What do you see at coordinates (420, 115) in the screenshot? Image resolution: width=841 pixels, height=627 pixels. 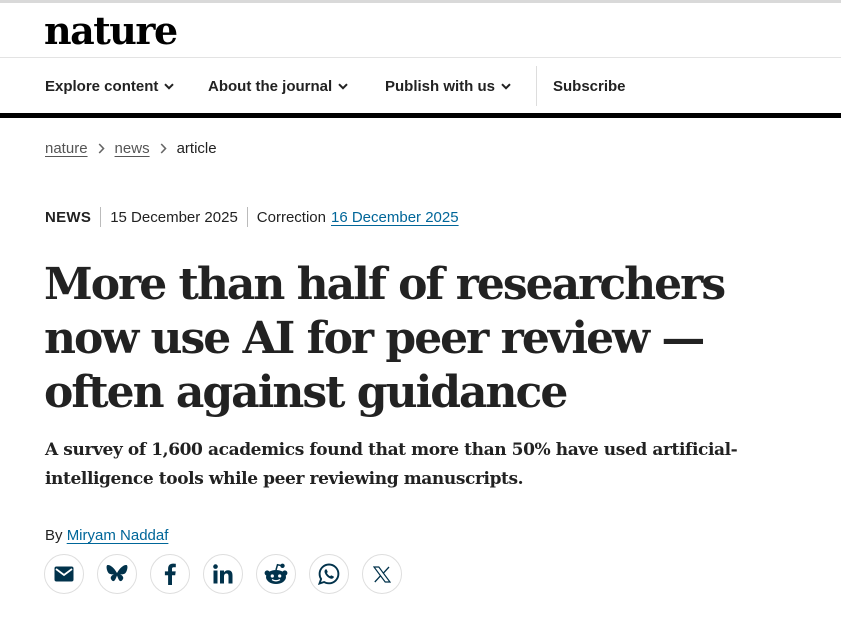 I see `header-thick-rule` at bounding box center [420, 115].